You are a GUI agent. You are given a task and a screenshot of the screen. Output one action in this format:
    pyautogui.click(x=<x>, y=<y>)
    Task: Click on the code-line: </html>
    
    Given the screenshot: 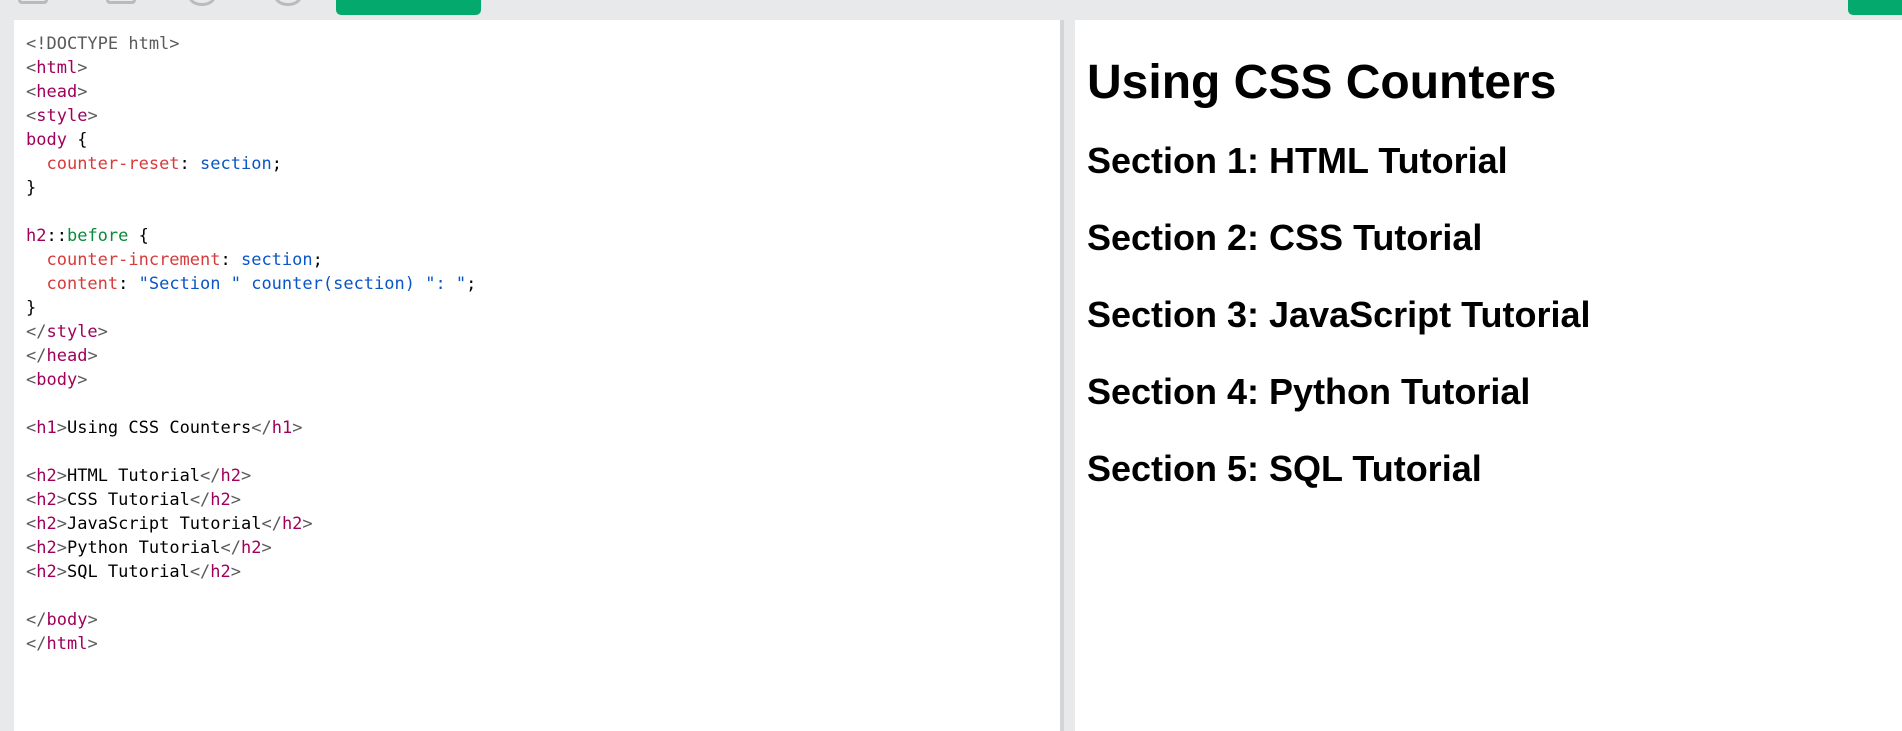 What is the action you would take?
    pyautogui.click(x=543, y=644)
    